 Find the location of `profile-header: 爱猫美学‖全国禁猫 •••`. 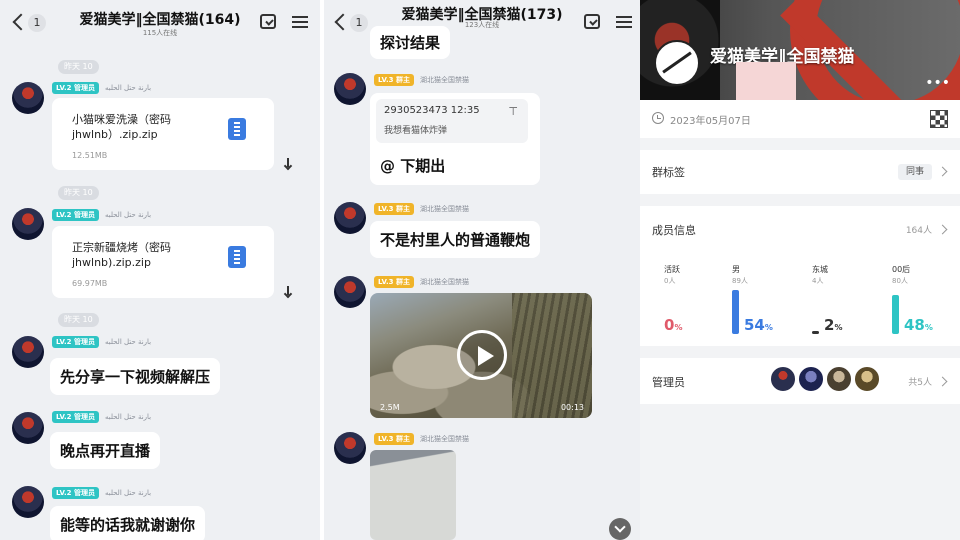

profile-header: 爱猫美学‖全国禁猫 ••• is located at coordinates (800, 50).